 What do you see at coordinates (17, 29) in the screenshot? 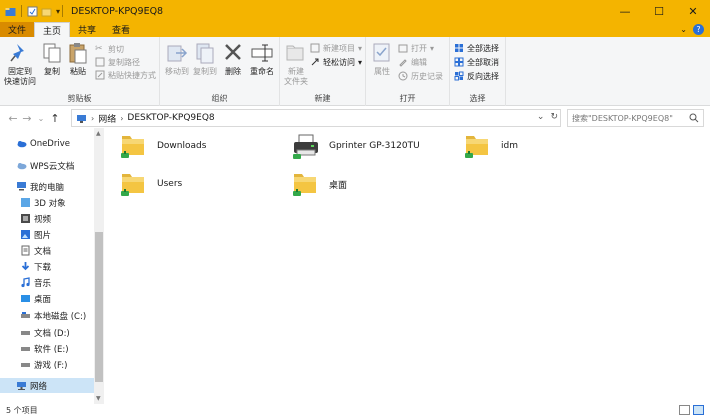
I see `tab-file: 文件` at bounding box center [17, 29].